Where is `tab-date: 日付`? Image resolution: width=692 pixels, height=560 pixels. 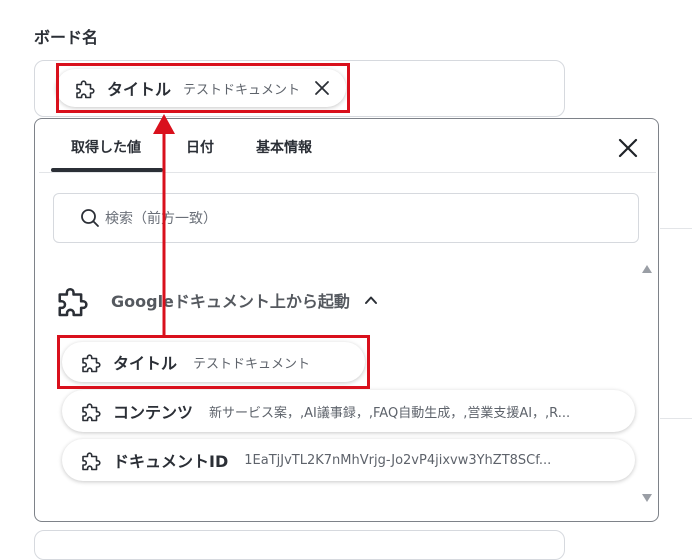
tab-date: 日付 is located at coordinates (200, 147).